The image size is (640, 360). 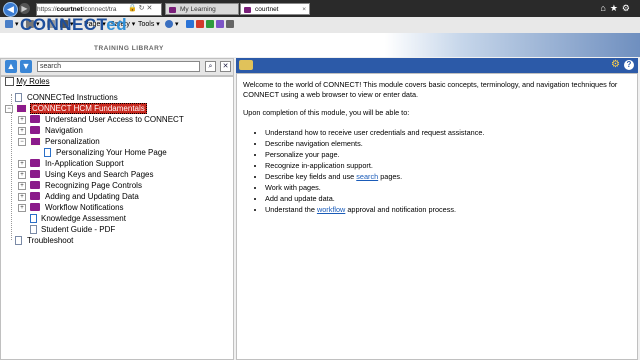 What do you see at coordinates (198, 9) in the screenshot?
I see `tab-label: My Learning` at bounding box center [198, 9].